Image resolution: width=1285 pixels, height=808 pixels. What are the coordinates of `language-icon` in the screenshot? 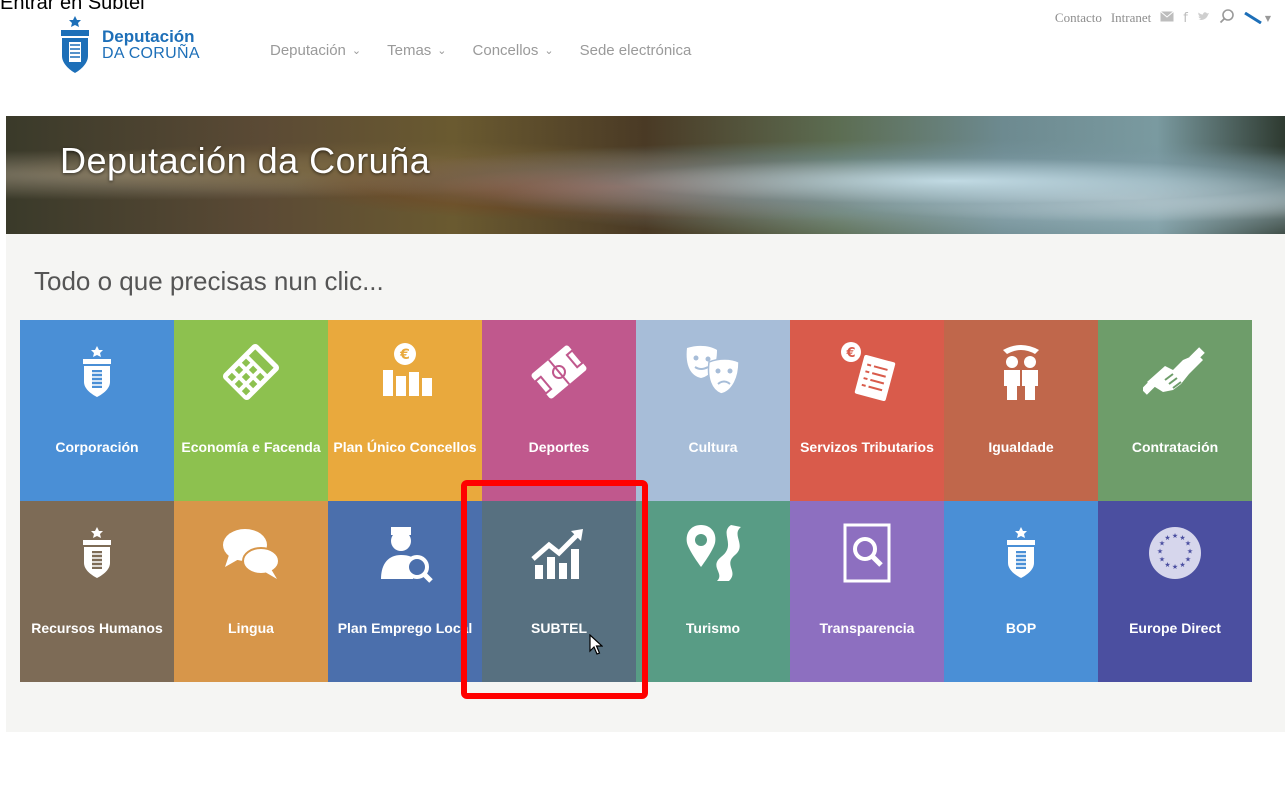 It's located at (1253, 18).